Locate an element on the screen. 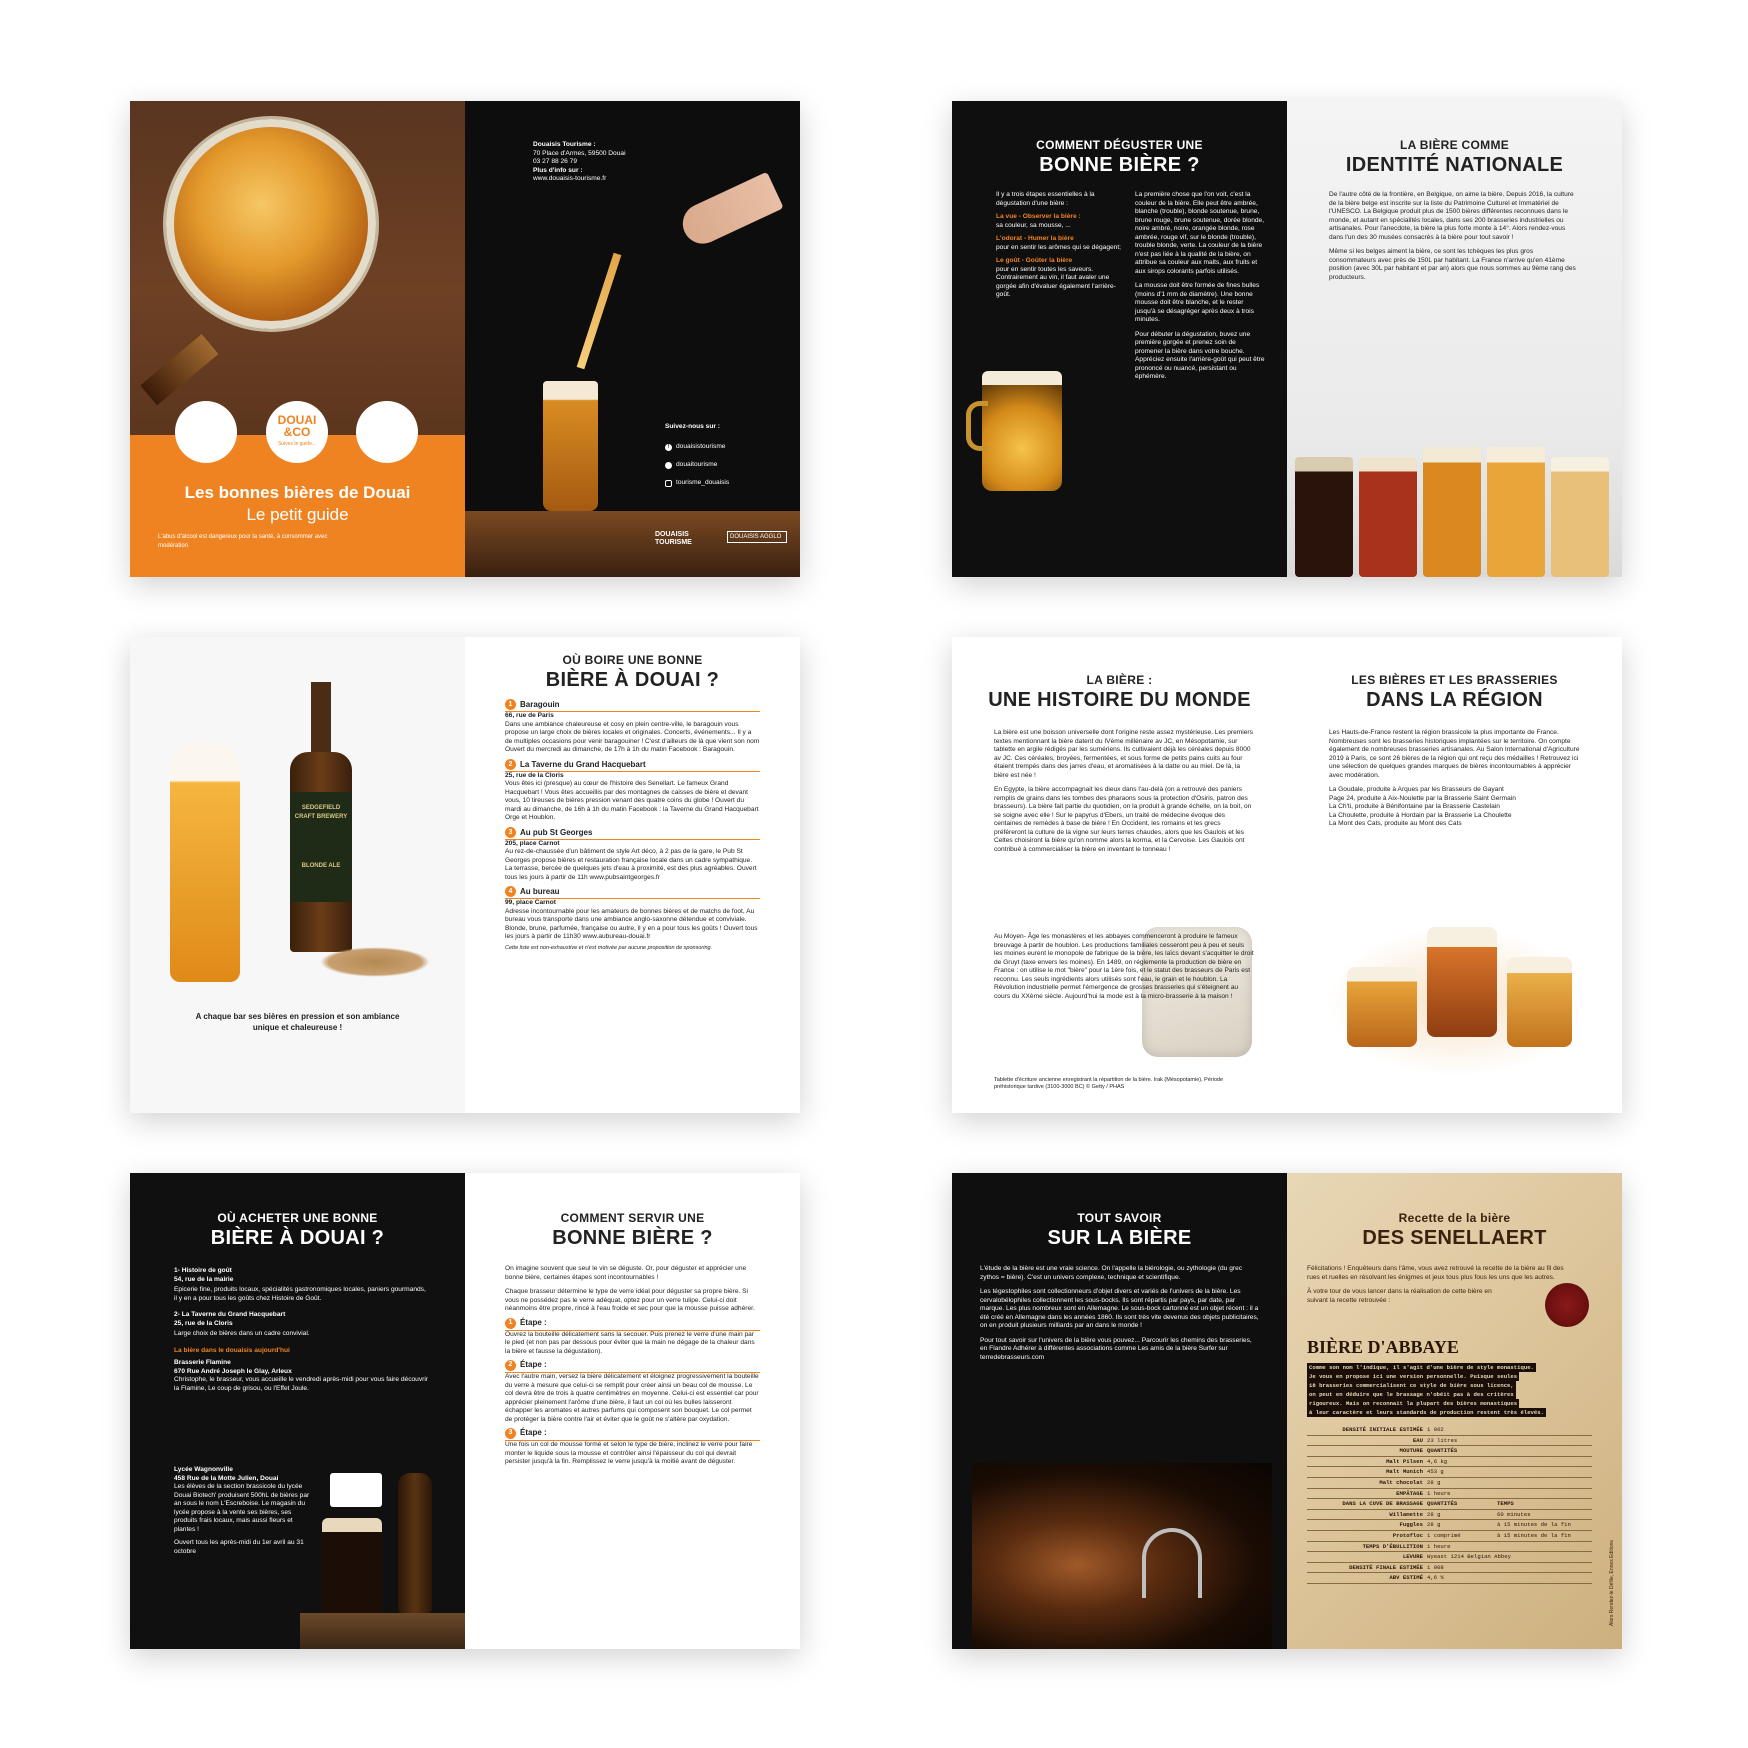 The height and width of the screenshot is (1748, 1748). beer-glass-image is located at coordinates (570, 446).